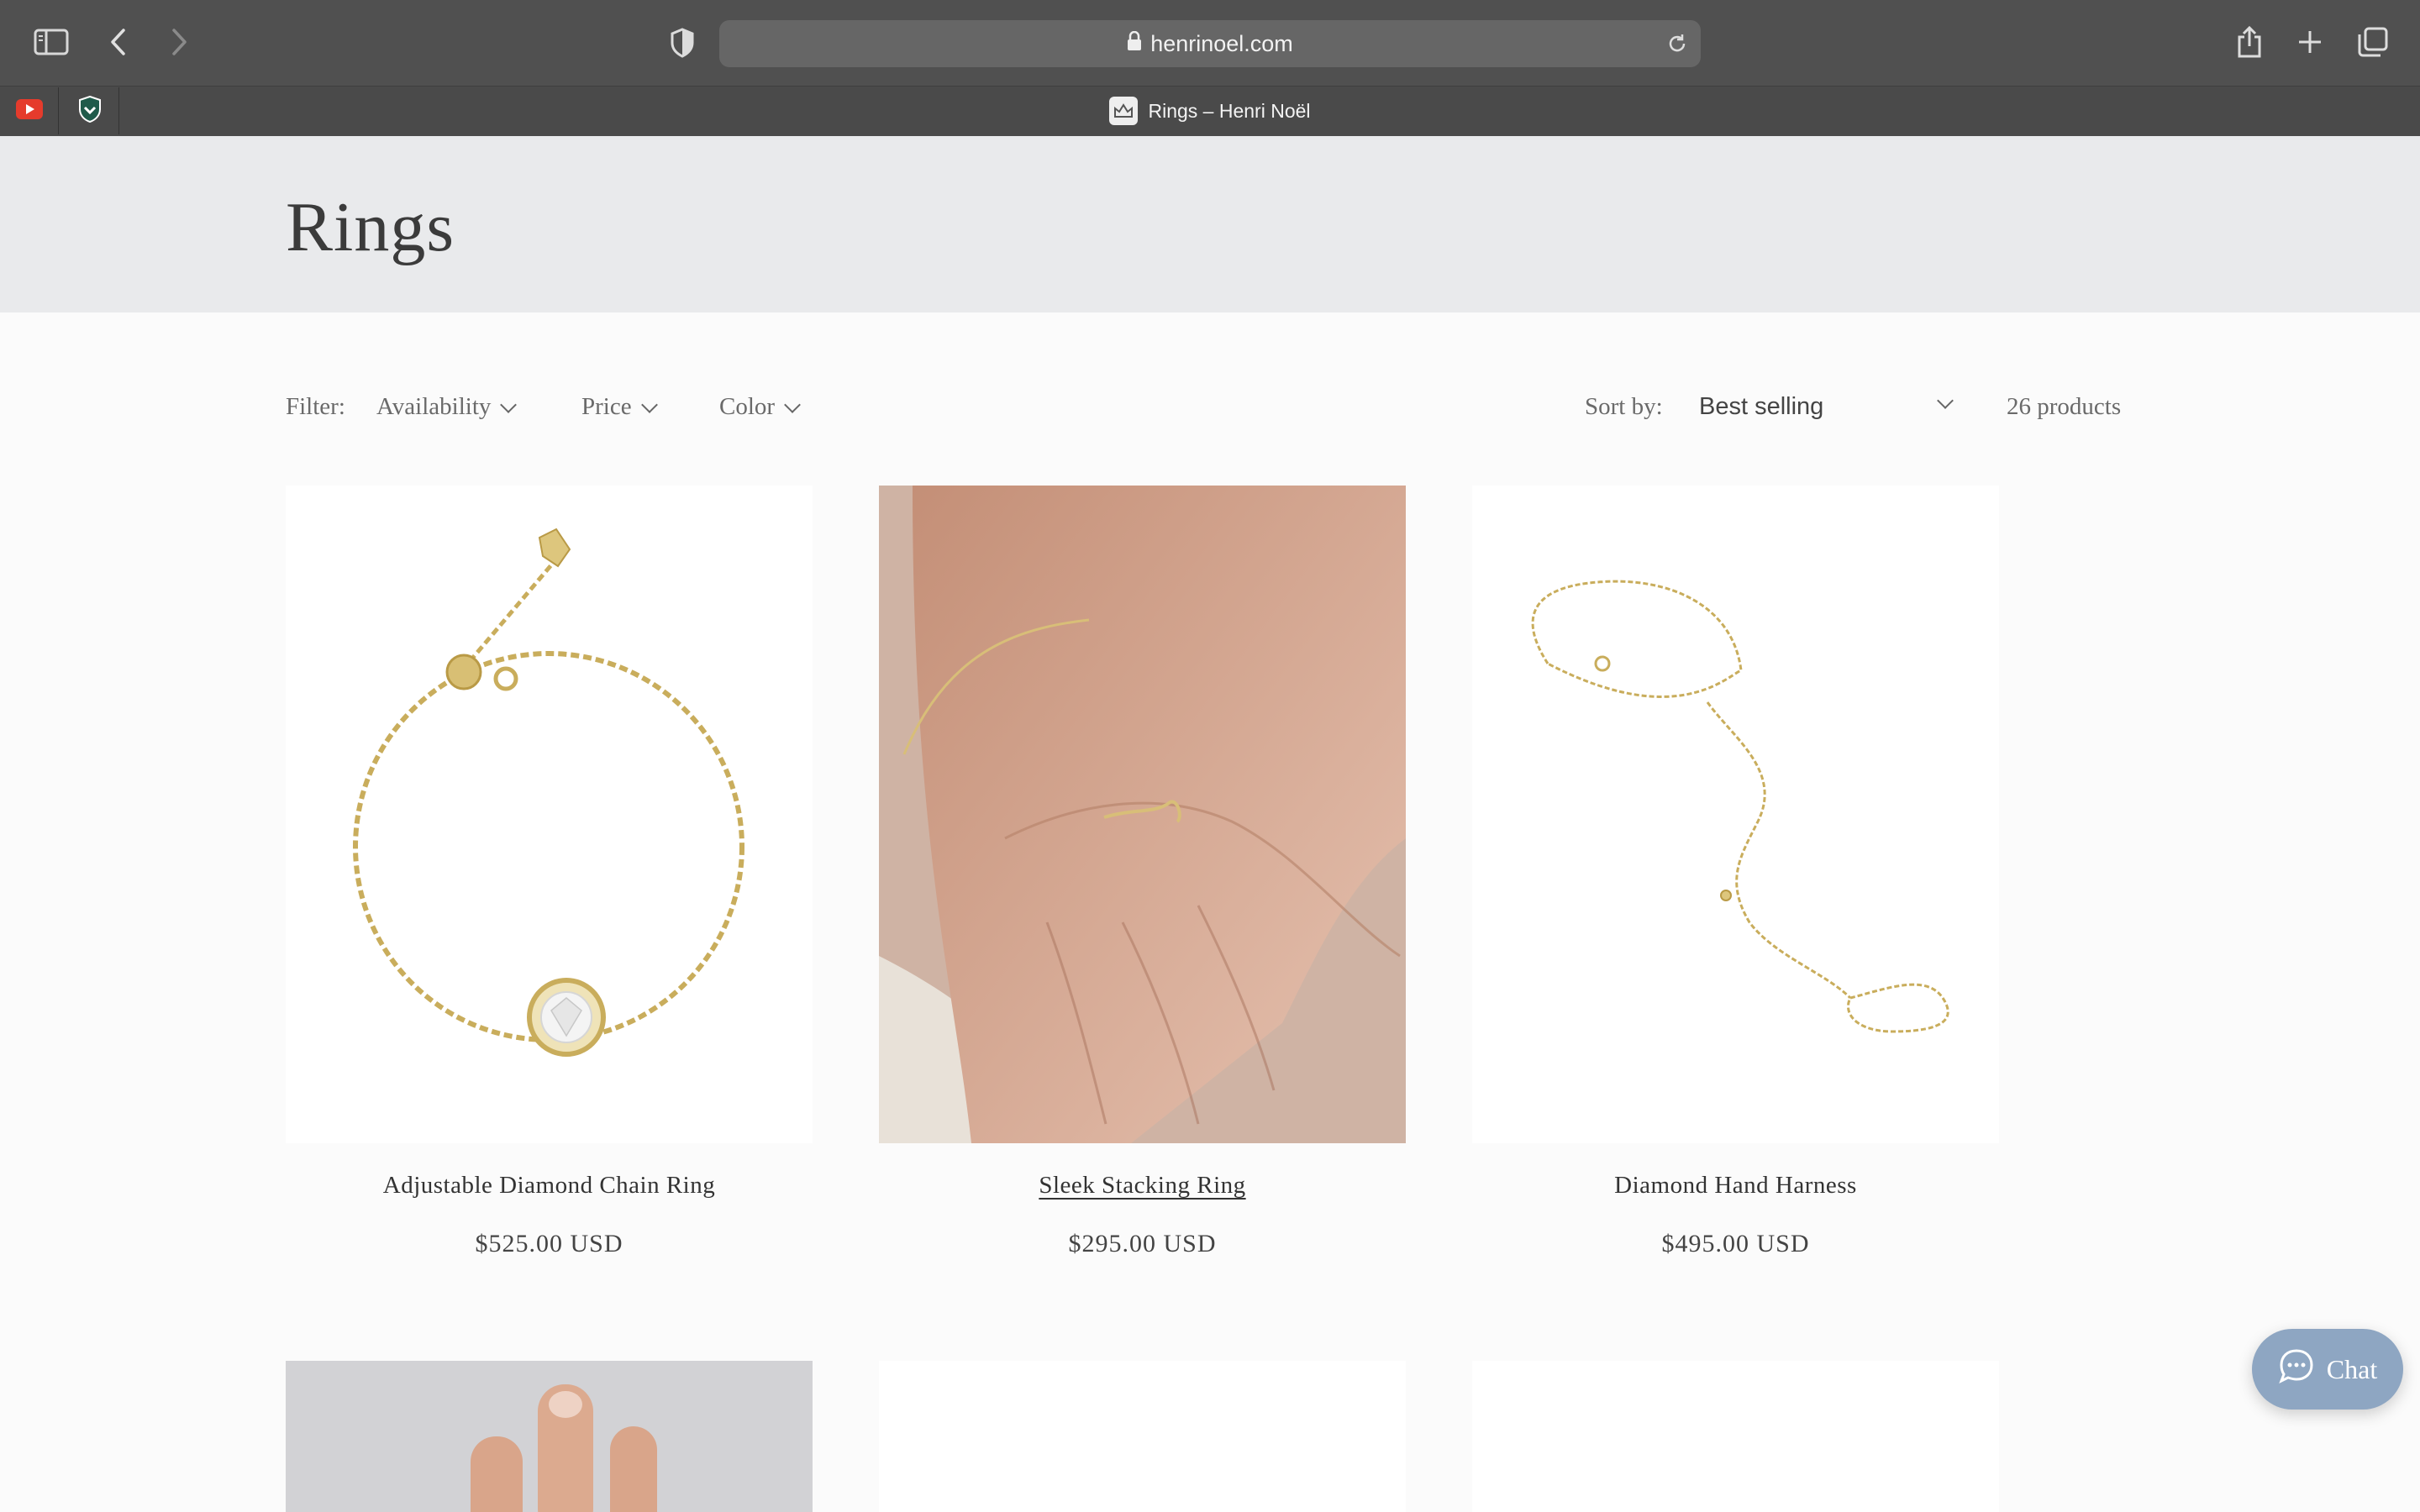  Describe the element at coordinates (52, 42) in the screenshot. I see `sidebar-toggle-icon` at that location.